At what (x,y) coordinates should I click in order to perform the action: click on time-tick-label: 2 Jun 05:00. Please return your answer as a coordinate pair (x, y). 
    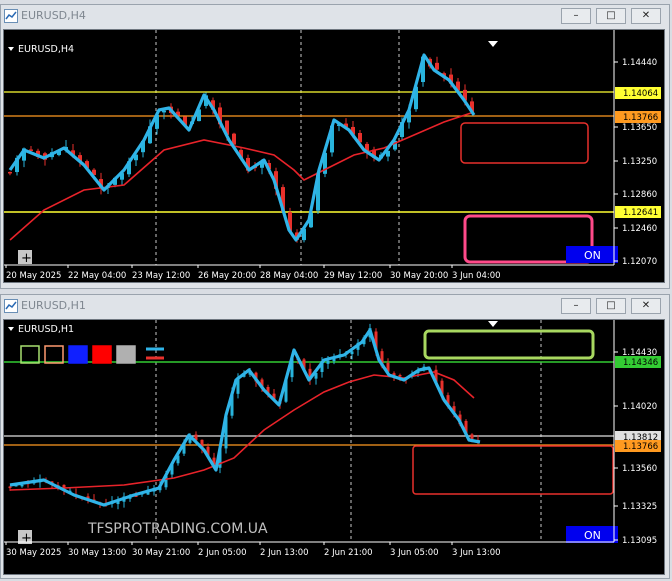
    Looking at the image, I should click on (222, 553).